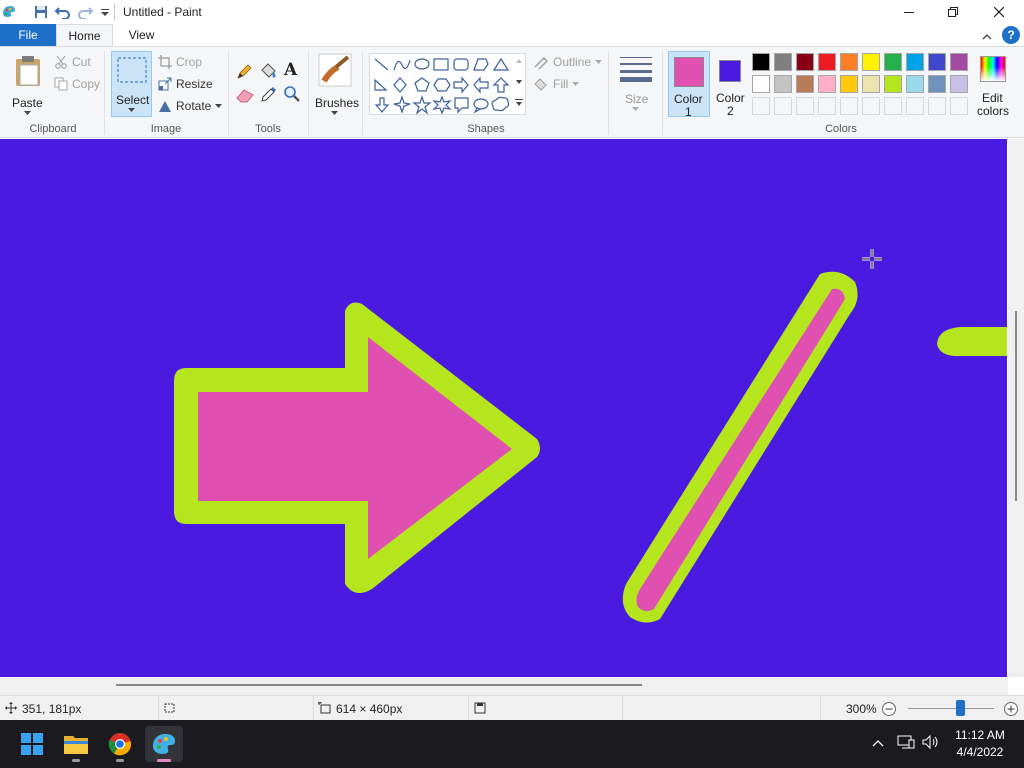 The height and width of the screenshot is (768, 1024). What do you see at coordinates (131, 84) in the screenshot?
I see `select-button: Select` at bounding box center [131, 84].